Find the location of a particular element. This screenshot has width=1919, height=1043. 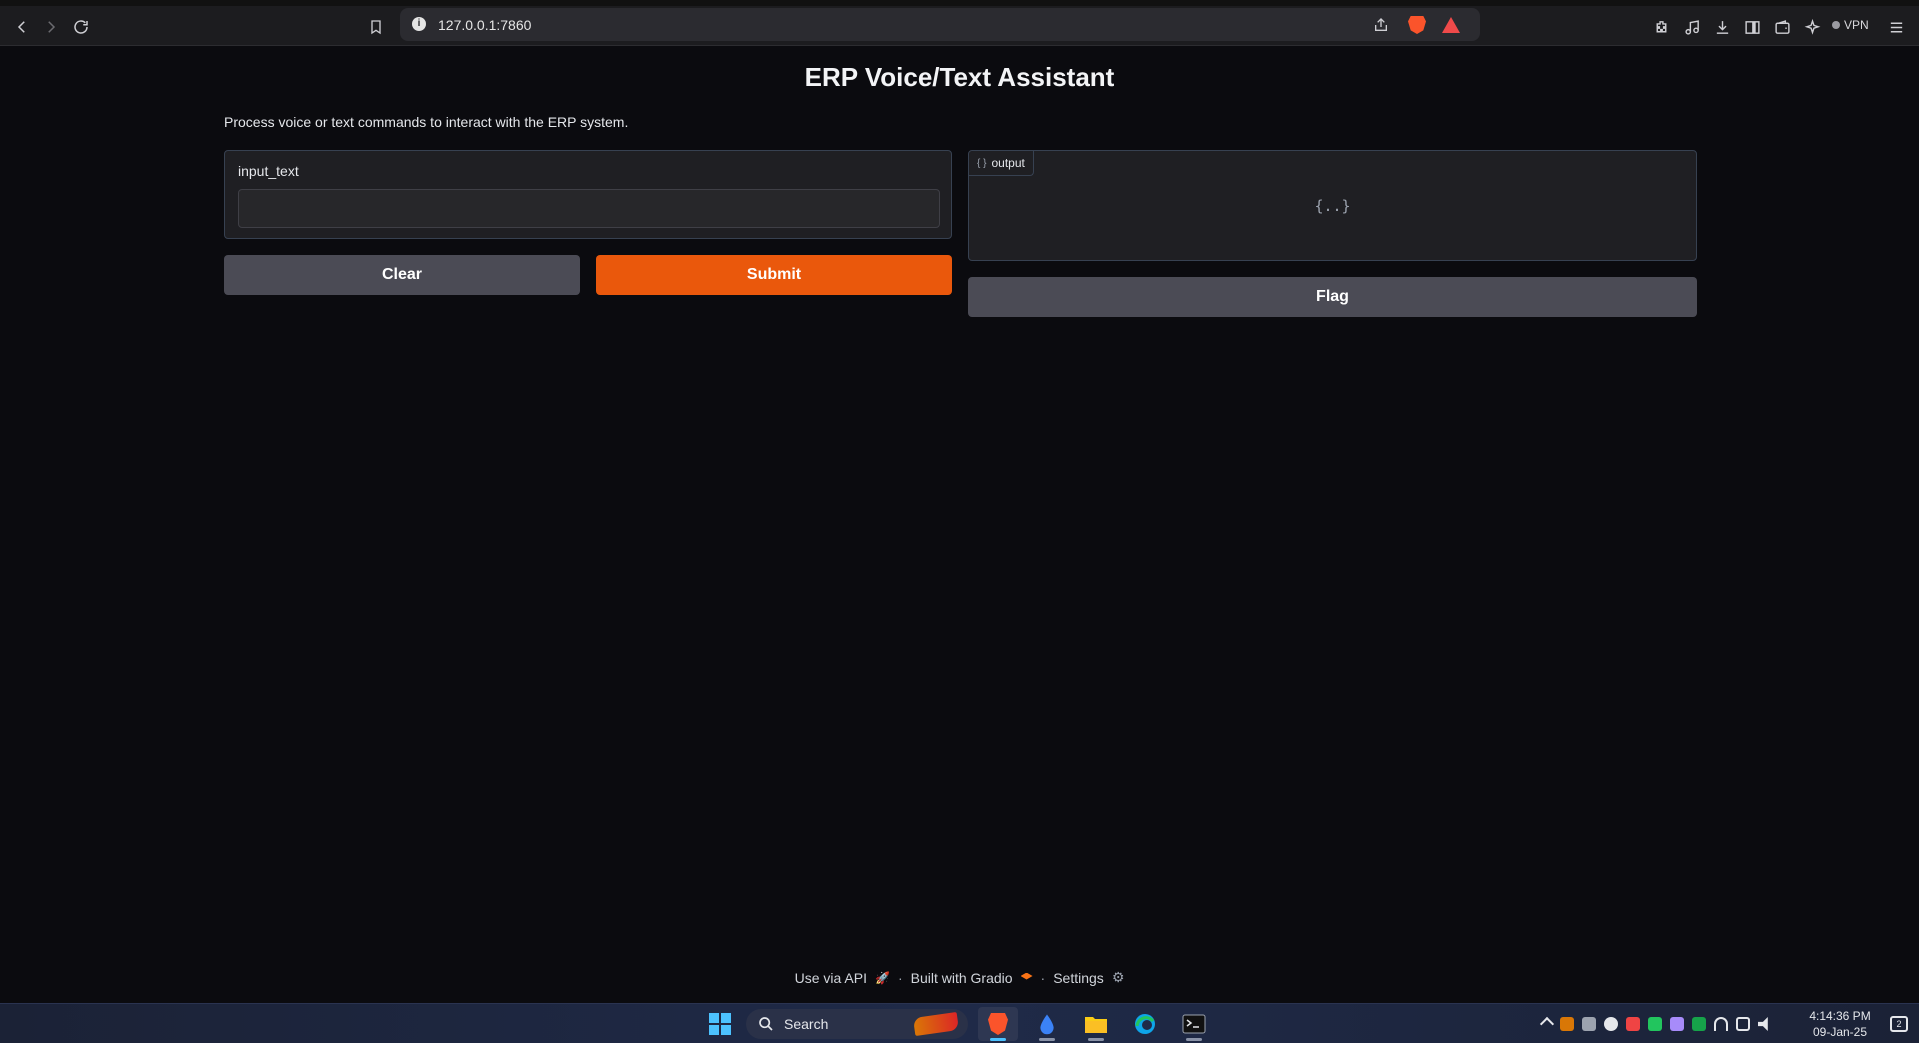

wallet-icon is located at coordinates (1782, 27).